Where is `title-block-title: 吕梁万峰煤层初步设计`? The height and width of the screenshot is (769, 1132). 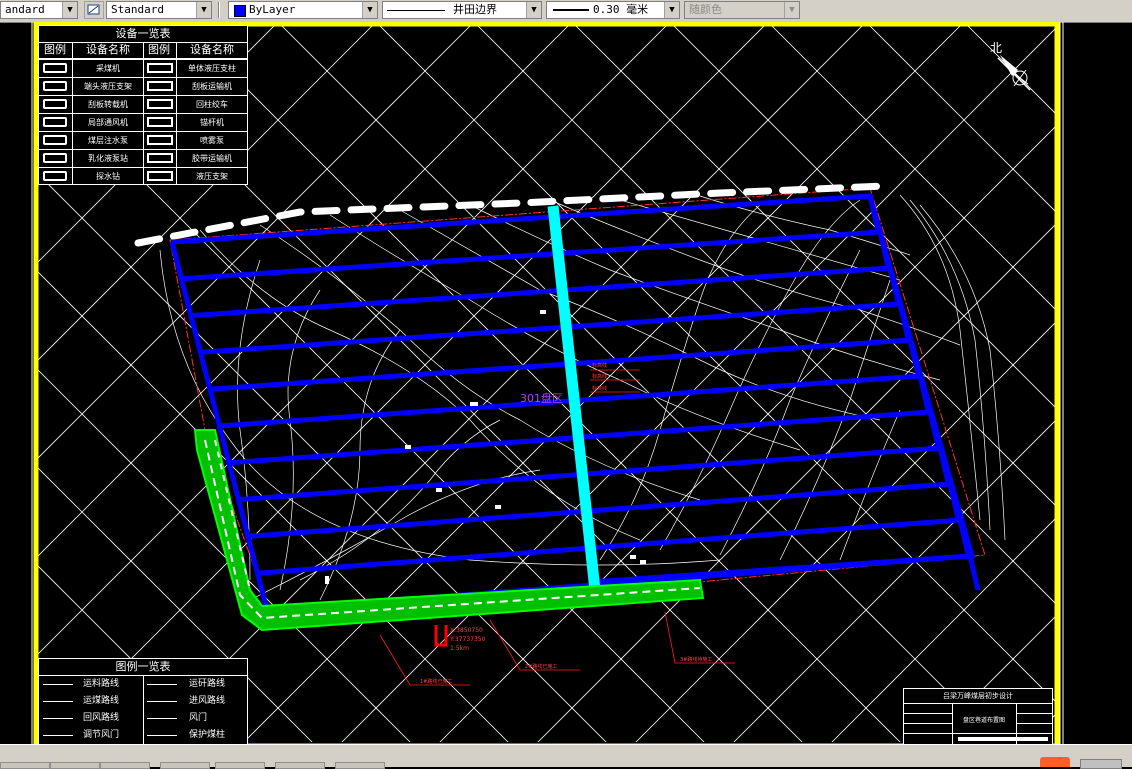
title-block-title: 吕梁万峰煤层初步设计 is located at coordinates (978, 696).